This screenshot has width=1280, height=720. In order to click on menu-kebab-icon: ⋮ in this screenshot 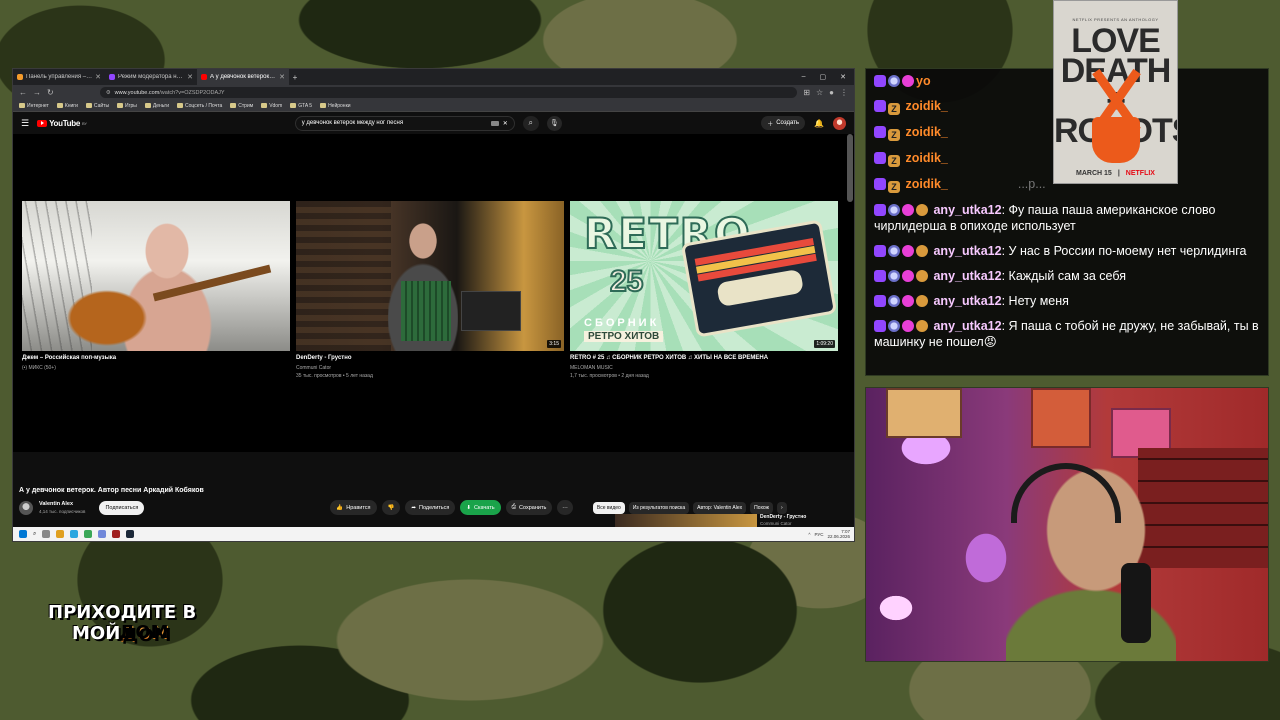, I will do `click(844, 92)`.